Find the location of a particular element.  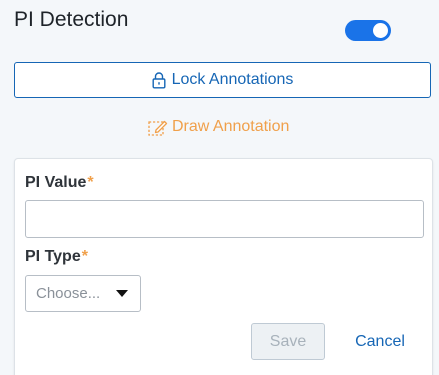

pi-detection-toggle is located at coordinates (368, 30).